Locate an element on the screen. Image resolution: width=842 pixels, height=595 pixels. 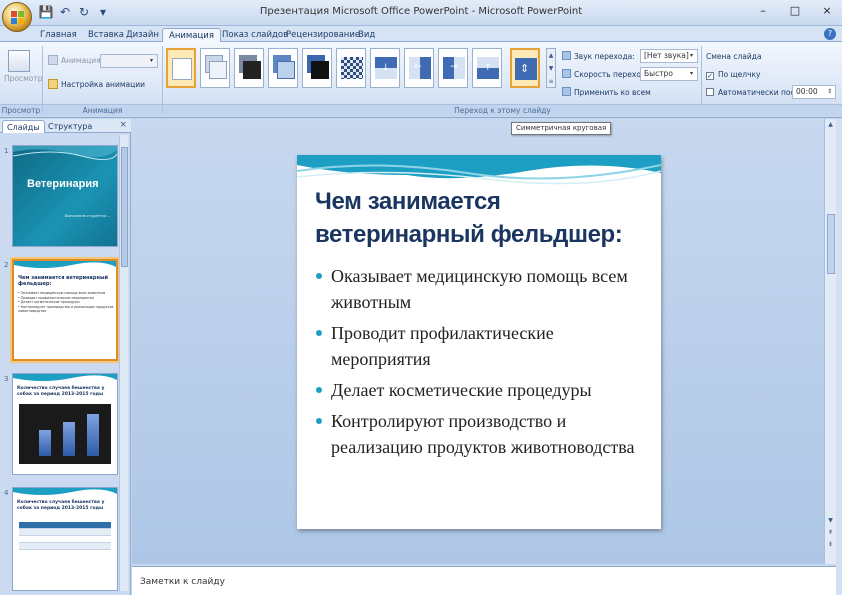
tab-home: Главная is located at coordinates (58, 35).